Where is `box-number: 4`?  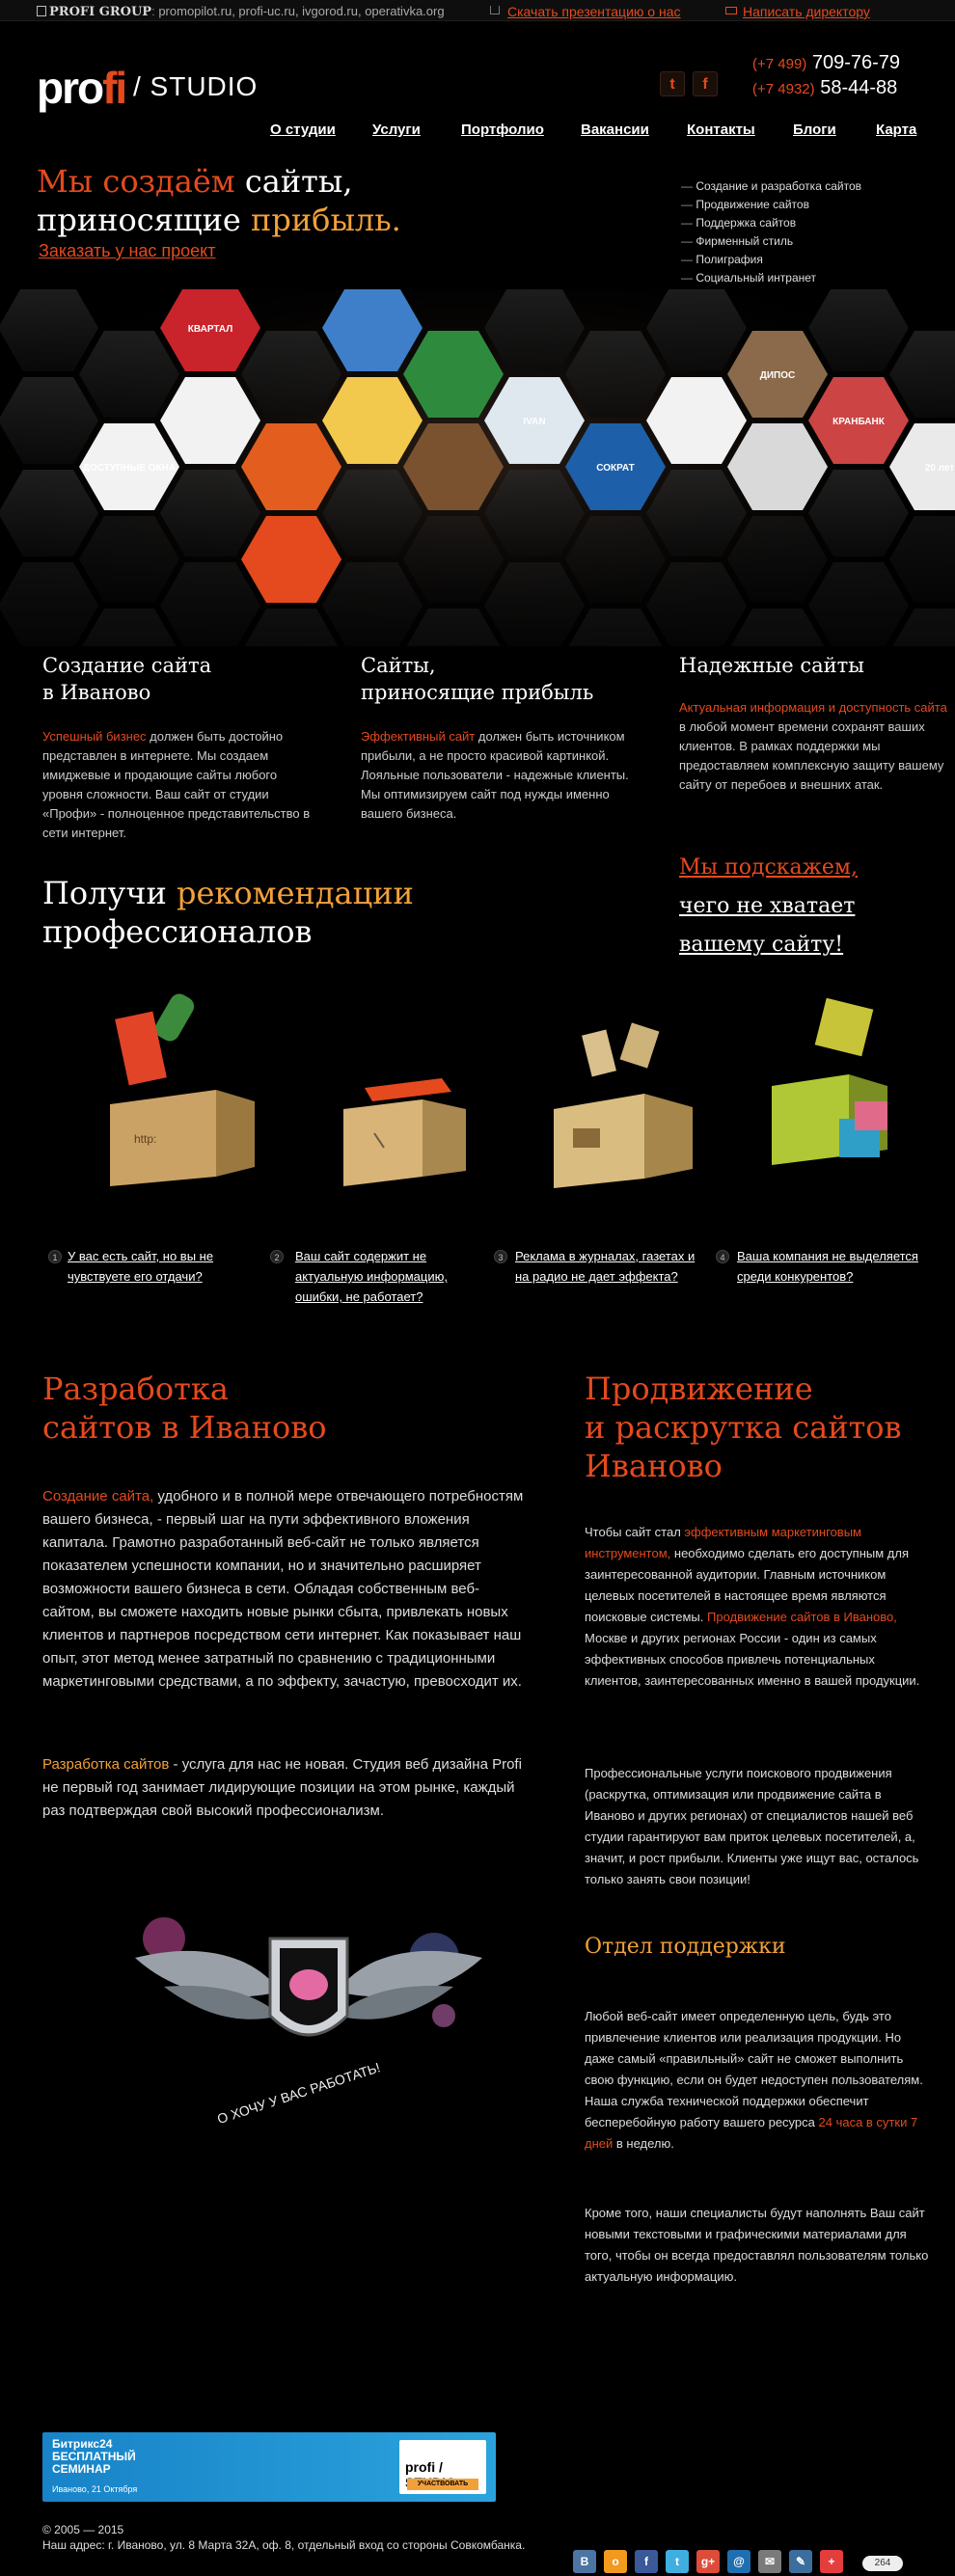 box-number: 4 is located at coordinates (723, 1256).